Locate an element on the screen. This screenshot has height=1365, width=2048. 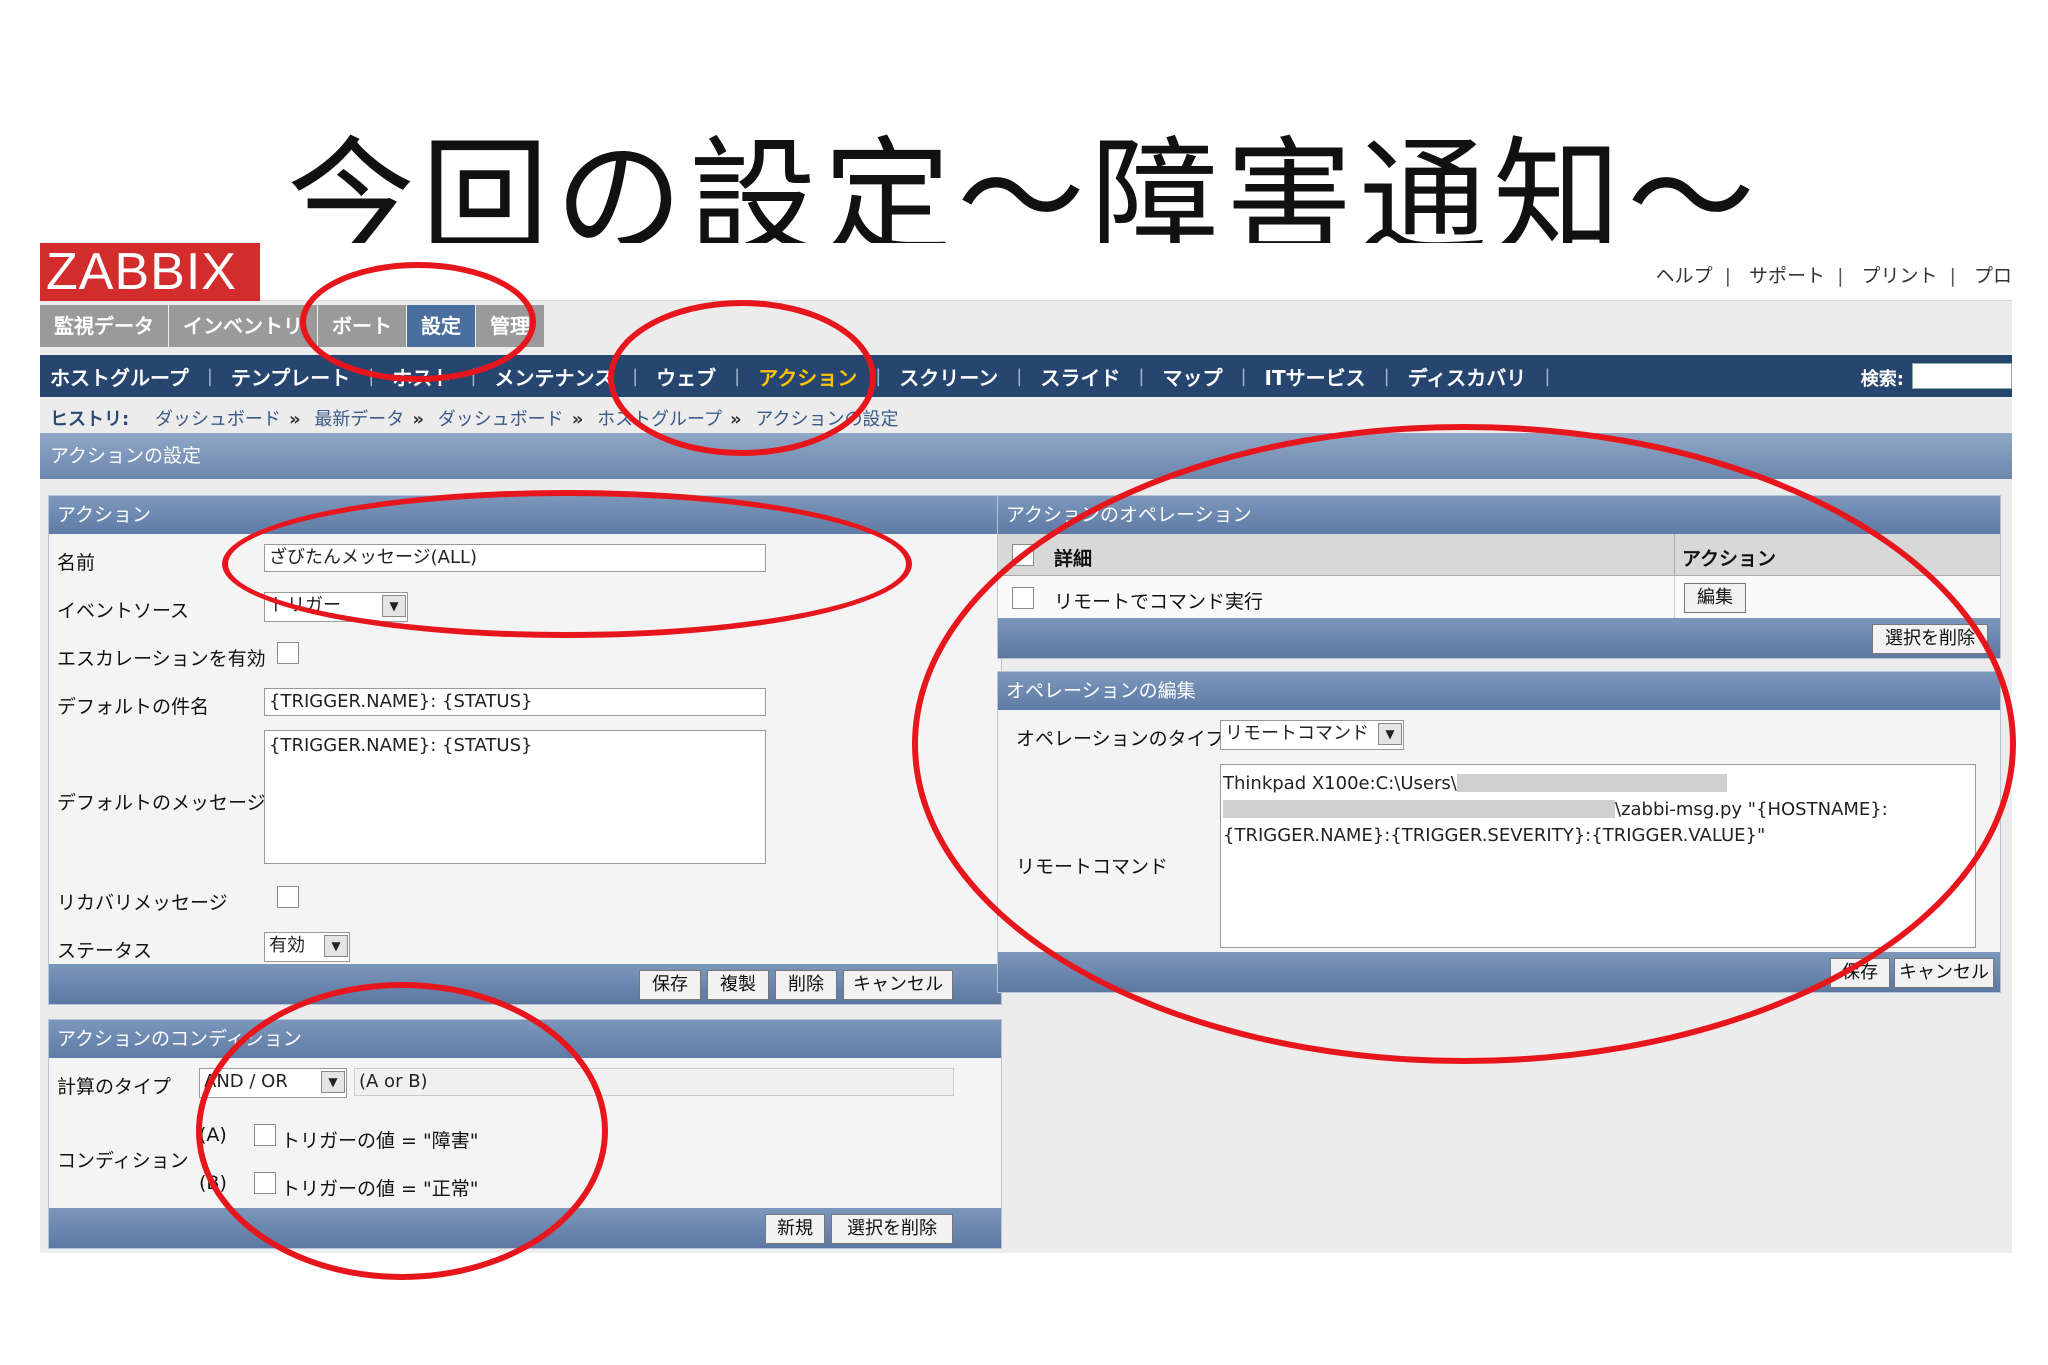
delete-selected-button: 選択を削除 is located at coordinates (892, 1229).